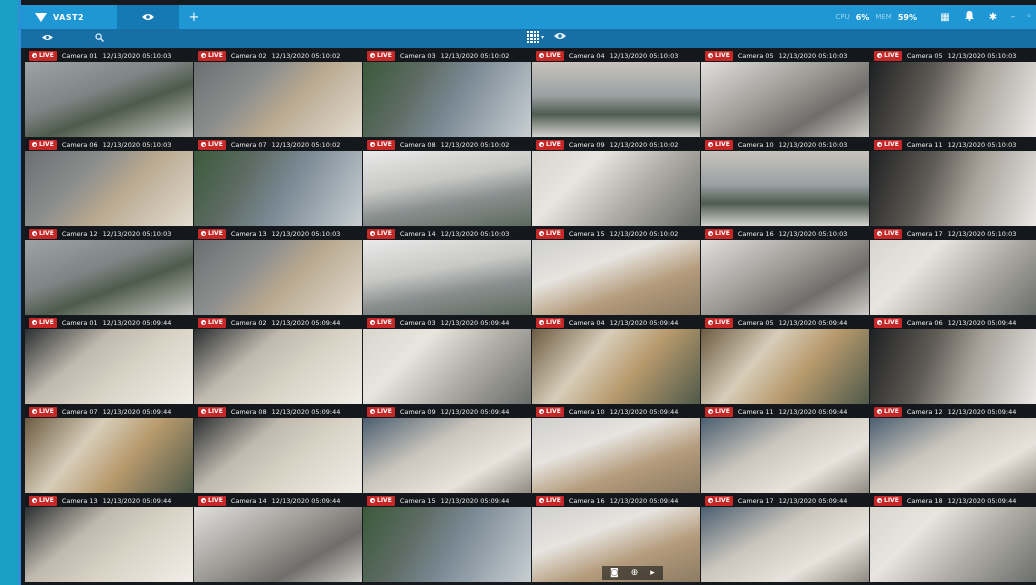  Describe the element at coordinates (614, 573) in the screenshot. I see `snapshot-icon: ◙` at that location.